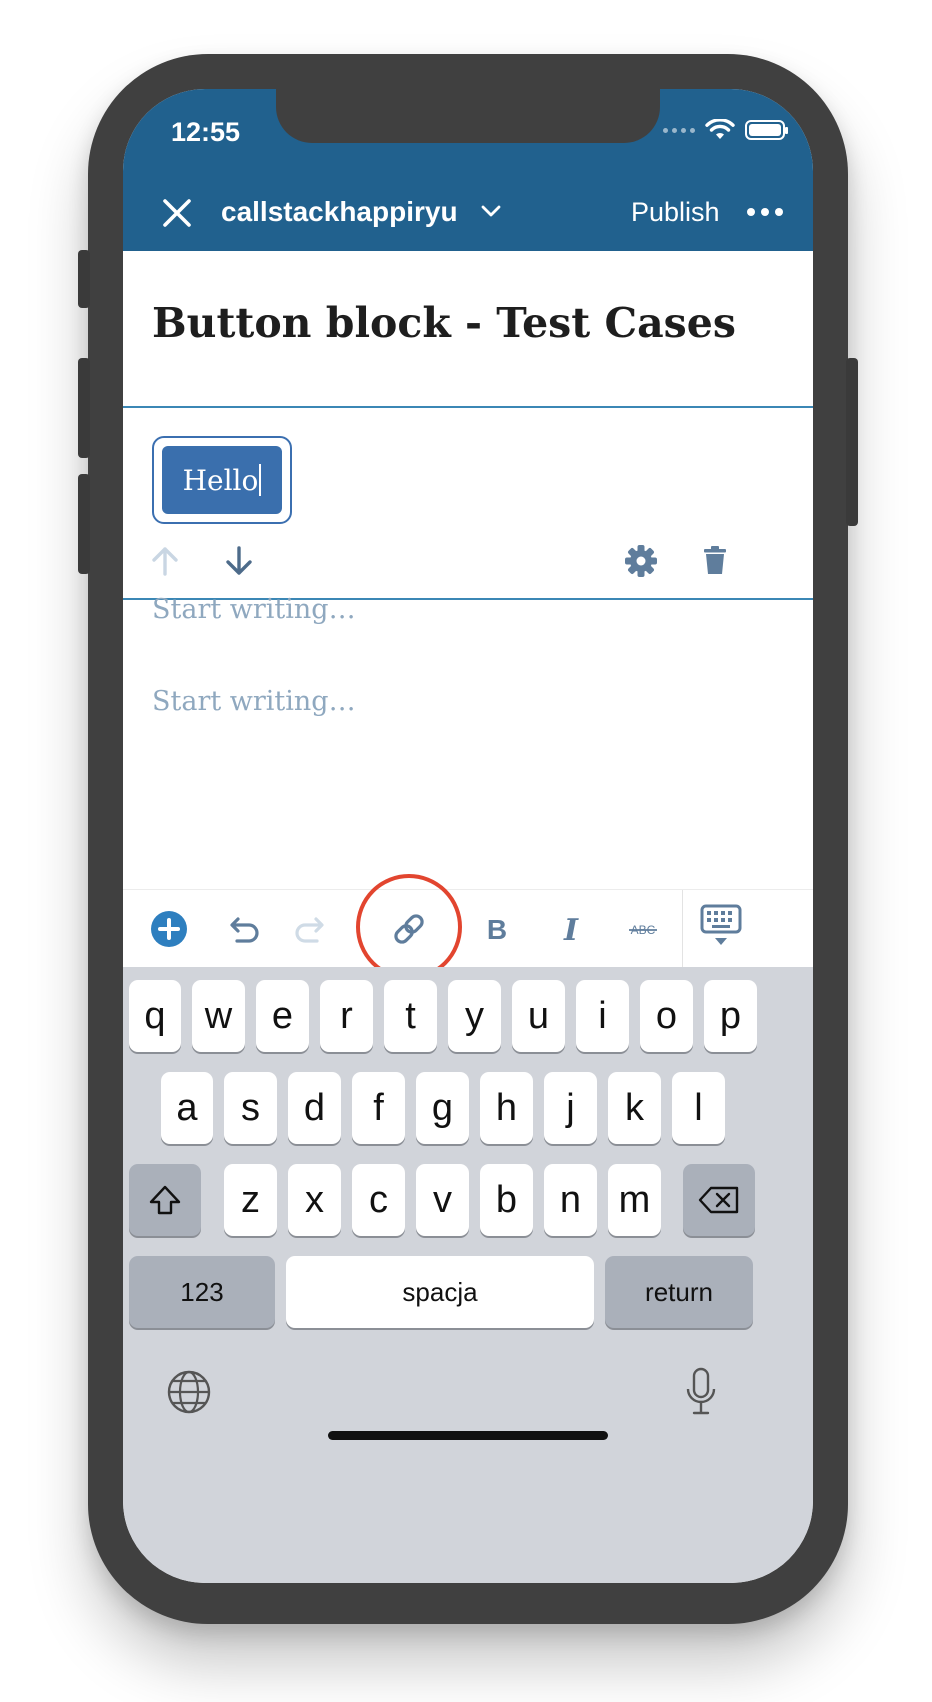 This screenshot has width=932, height=1702. I want to click on home-indicator, so click(468, 1435).